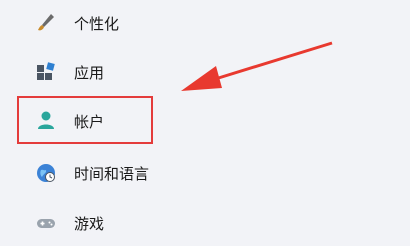 The height and width of the screenshot is (251, 415). Describe the element at coordinates (172, 72) in the screenshot. I see `sidebar-item-apps: 应用` at that location.